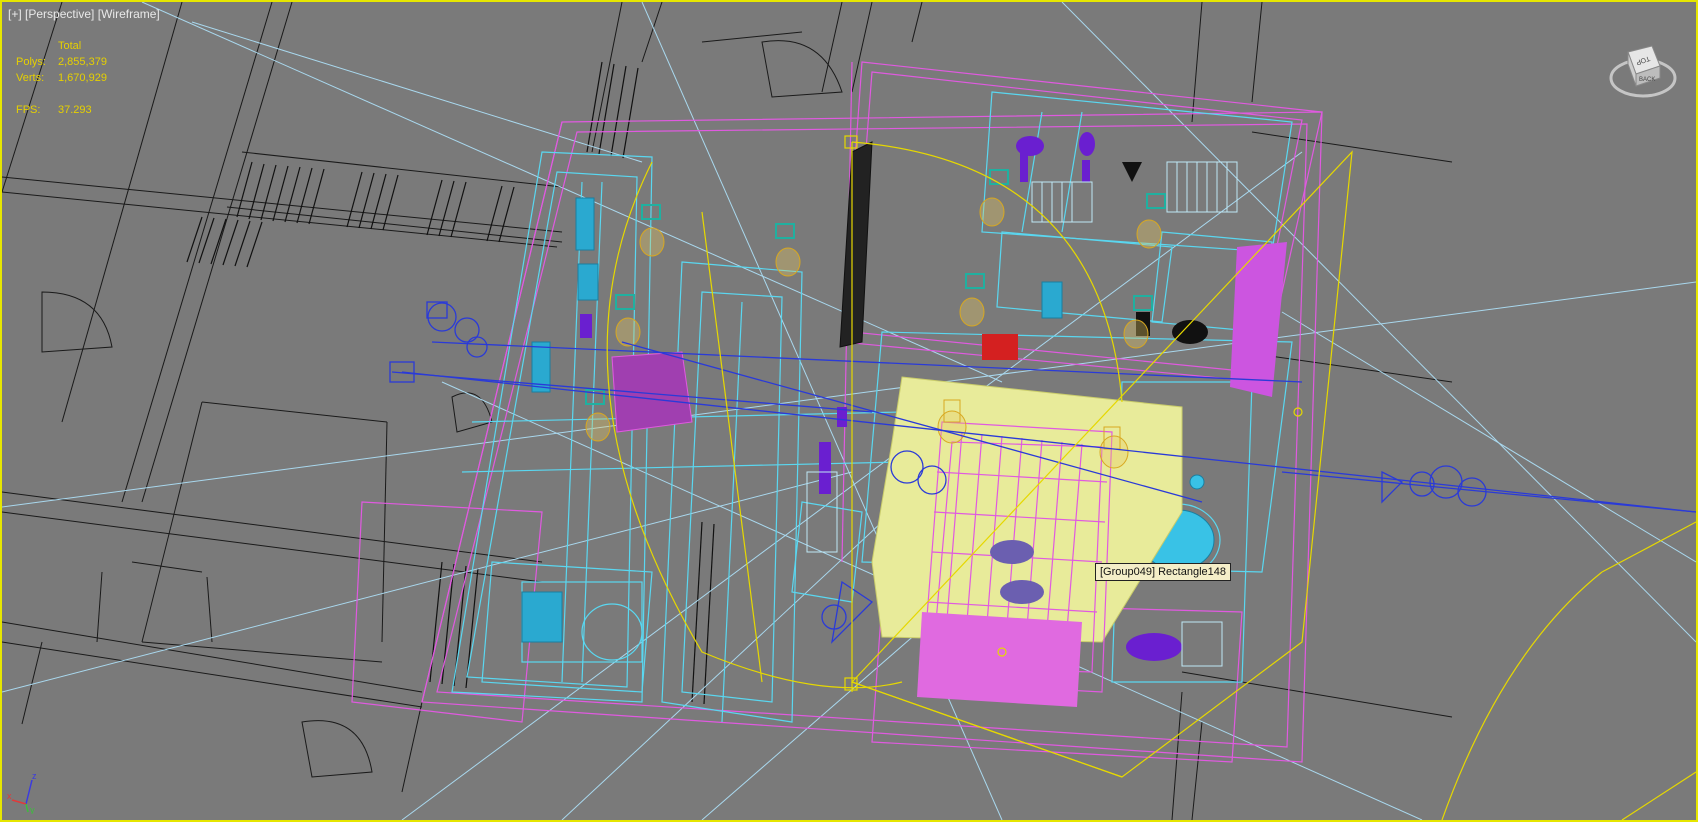 The height and width of the screenshot is (822, 1698). I want to click on viewcube-back-label: BACK, so click(1647, 80).